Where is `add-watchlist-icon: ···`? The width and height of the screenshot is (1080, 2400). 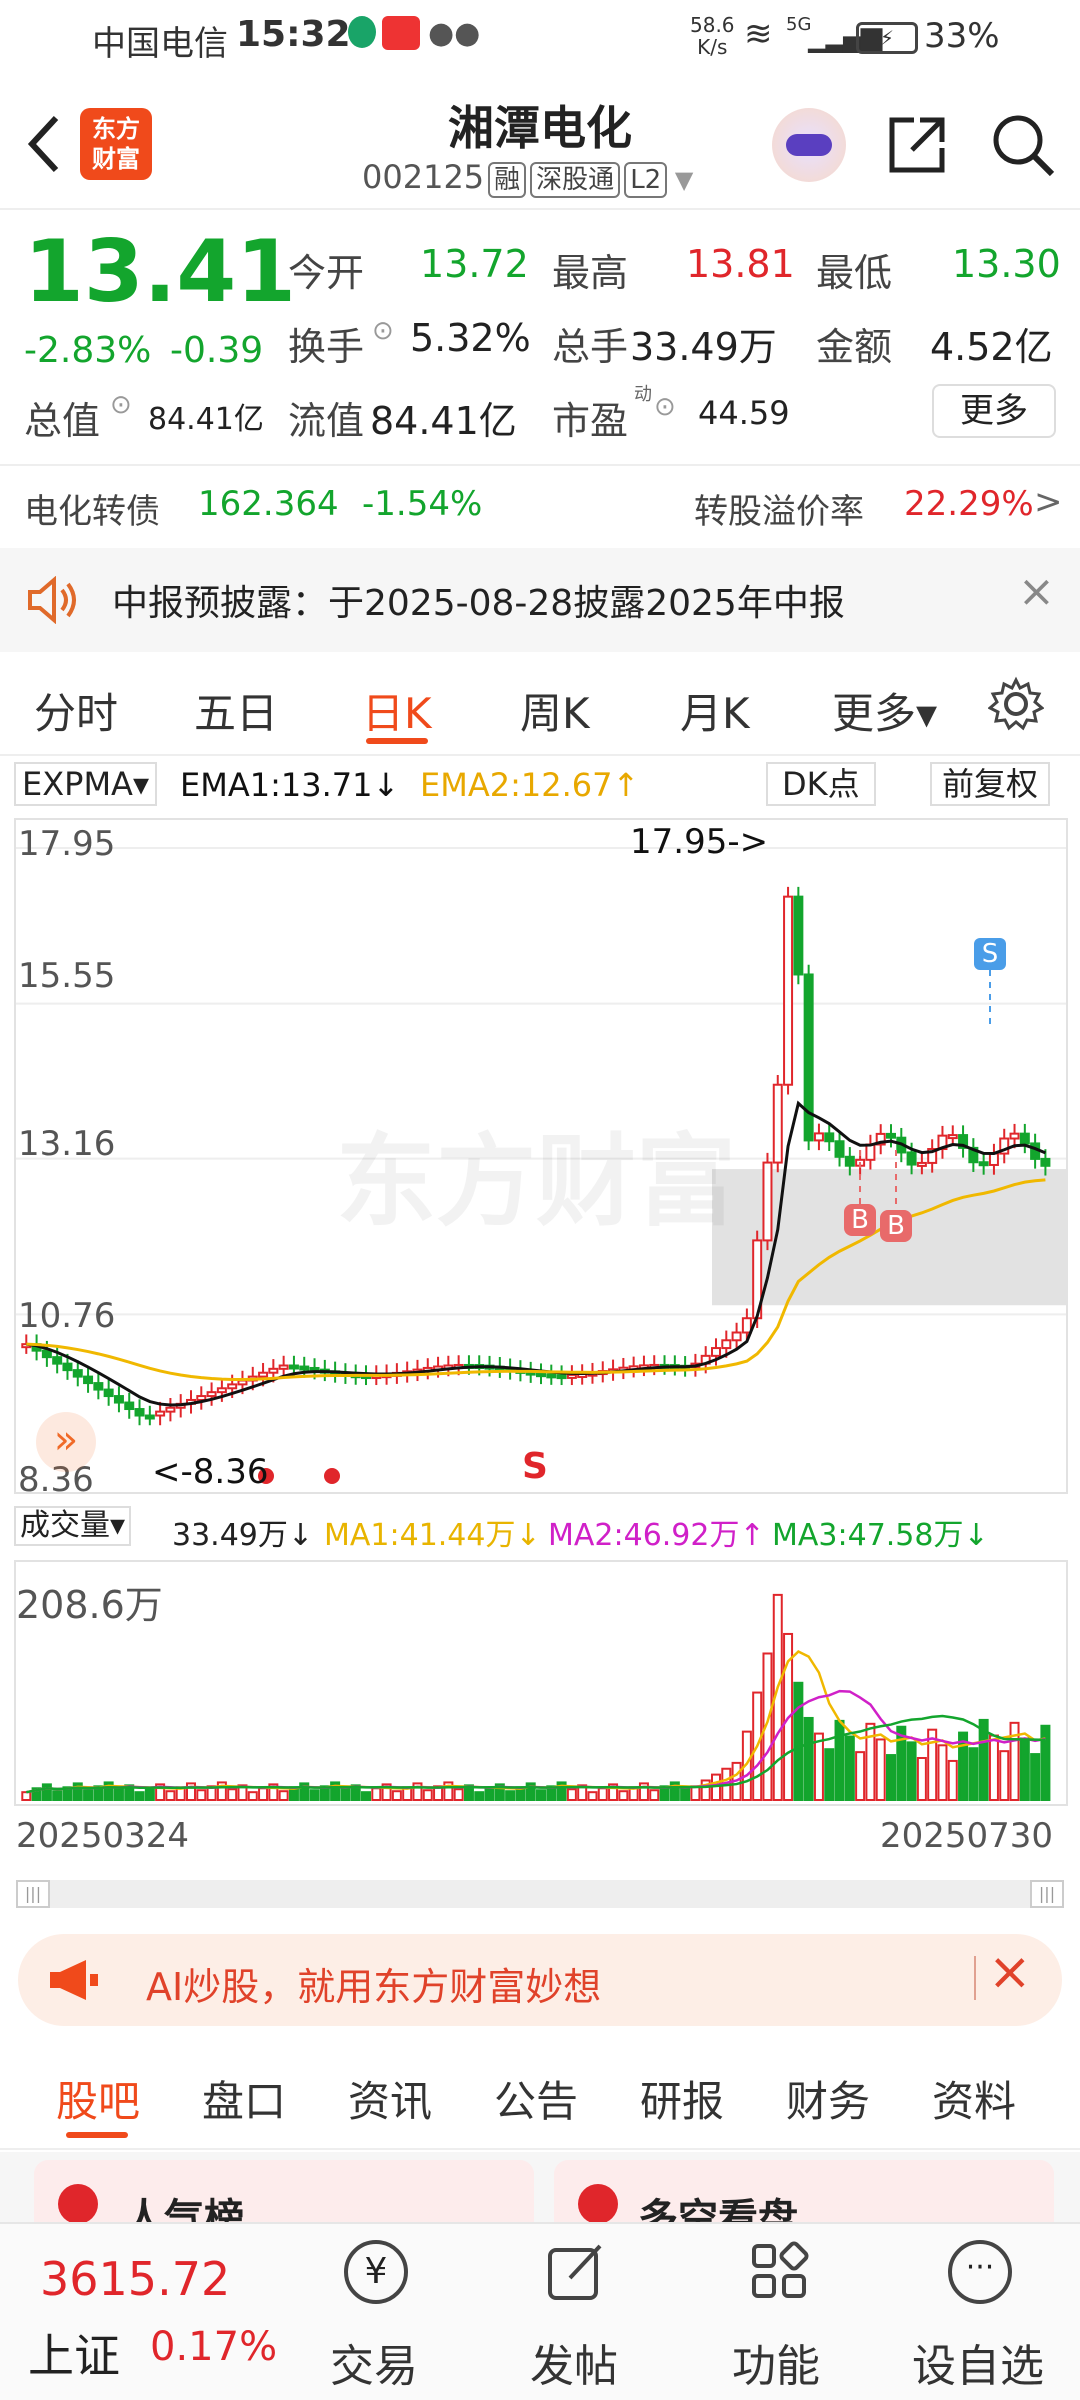 add-watchlist-icon: ··· is located at coordinates (980, 2272).